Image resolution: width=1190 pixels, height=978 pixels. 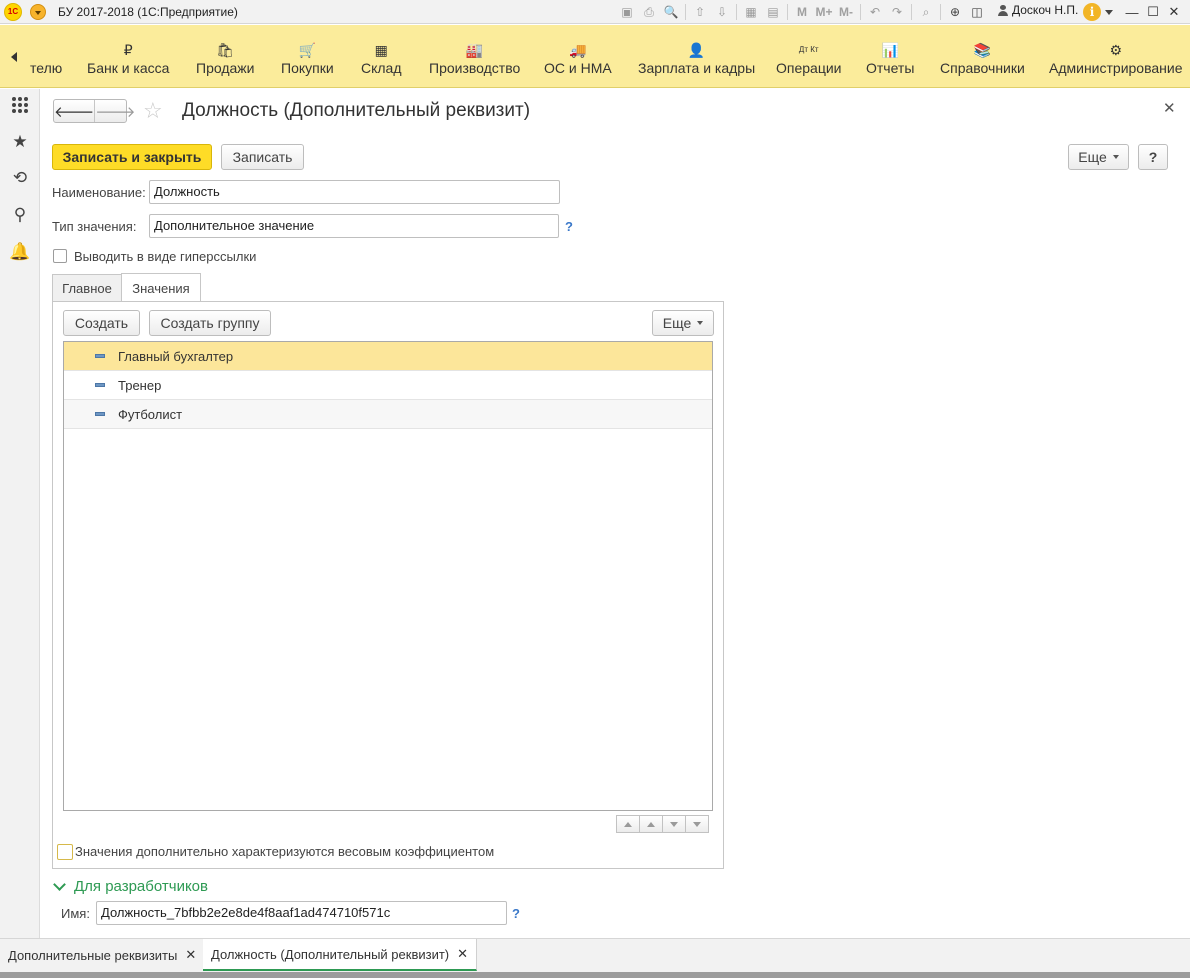 What do you see at coordinates (225, 56) in the screenshot?
I see `section-sales: 🛍 Продажи` at bounding box center [225, 56].